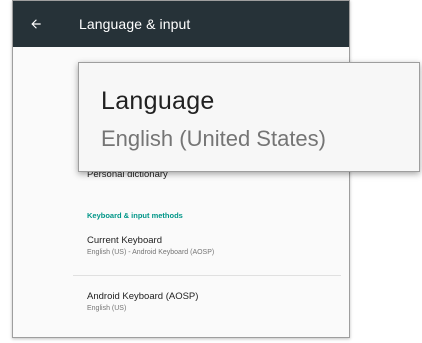  I want to click on current-keyboard-title: Current Keyboard, so click(124, 240).